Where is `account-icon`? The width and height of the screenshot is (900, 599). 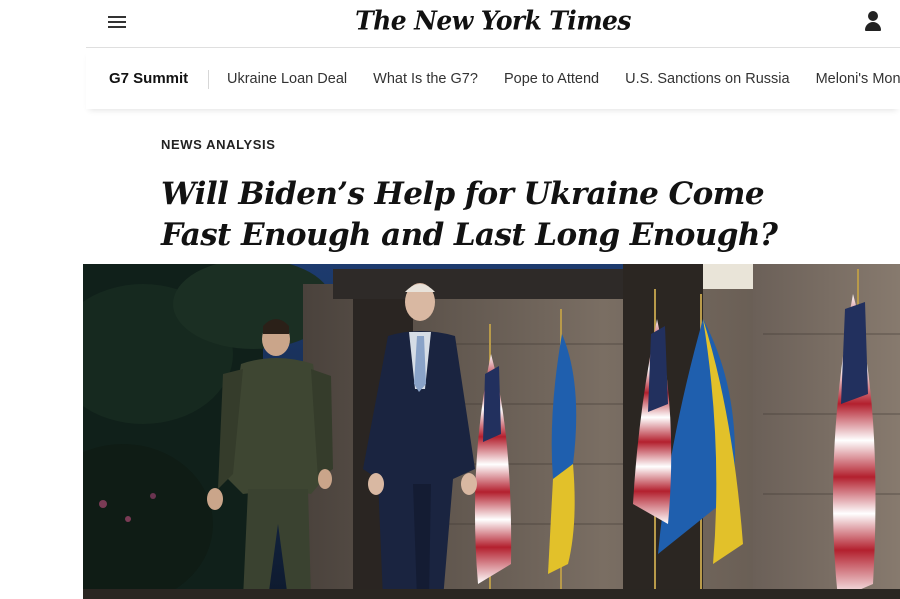
account-icon is located at coordinates (873, 22).